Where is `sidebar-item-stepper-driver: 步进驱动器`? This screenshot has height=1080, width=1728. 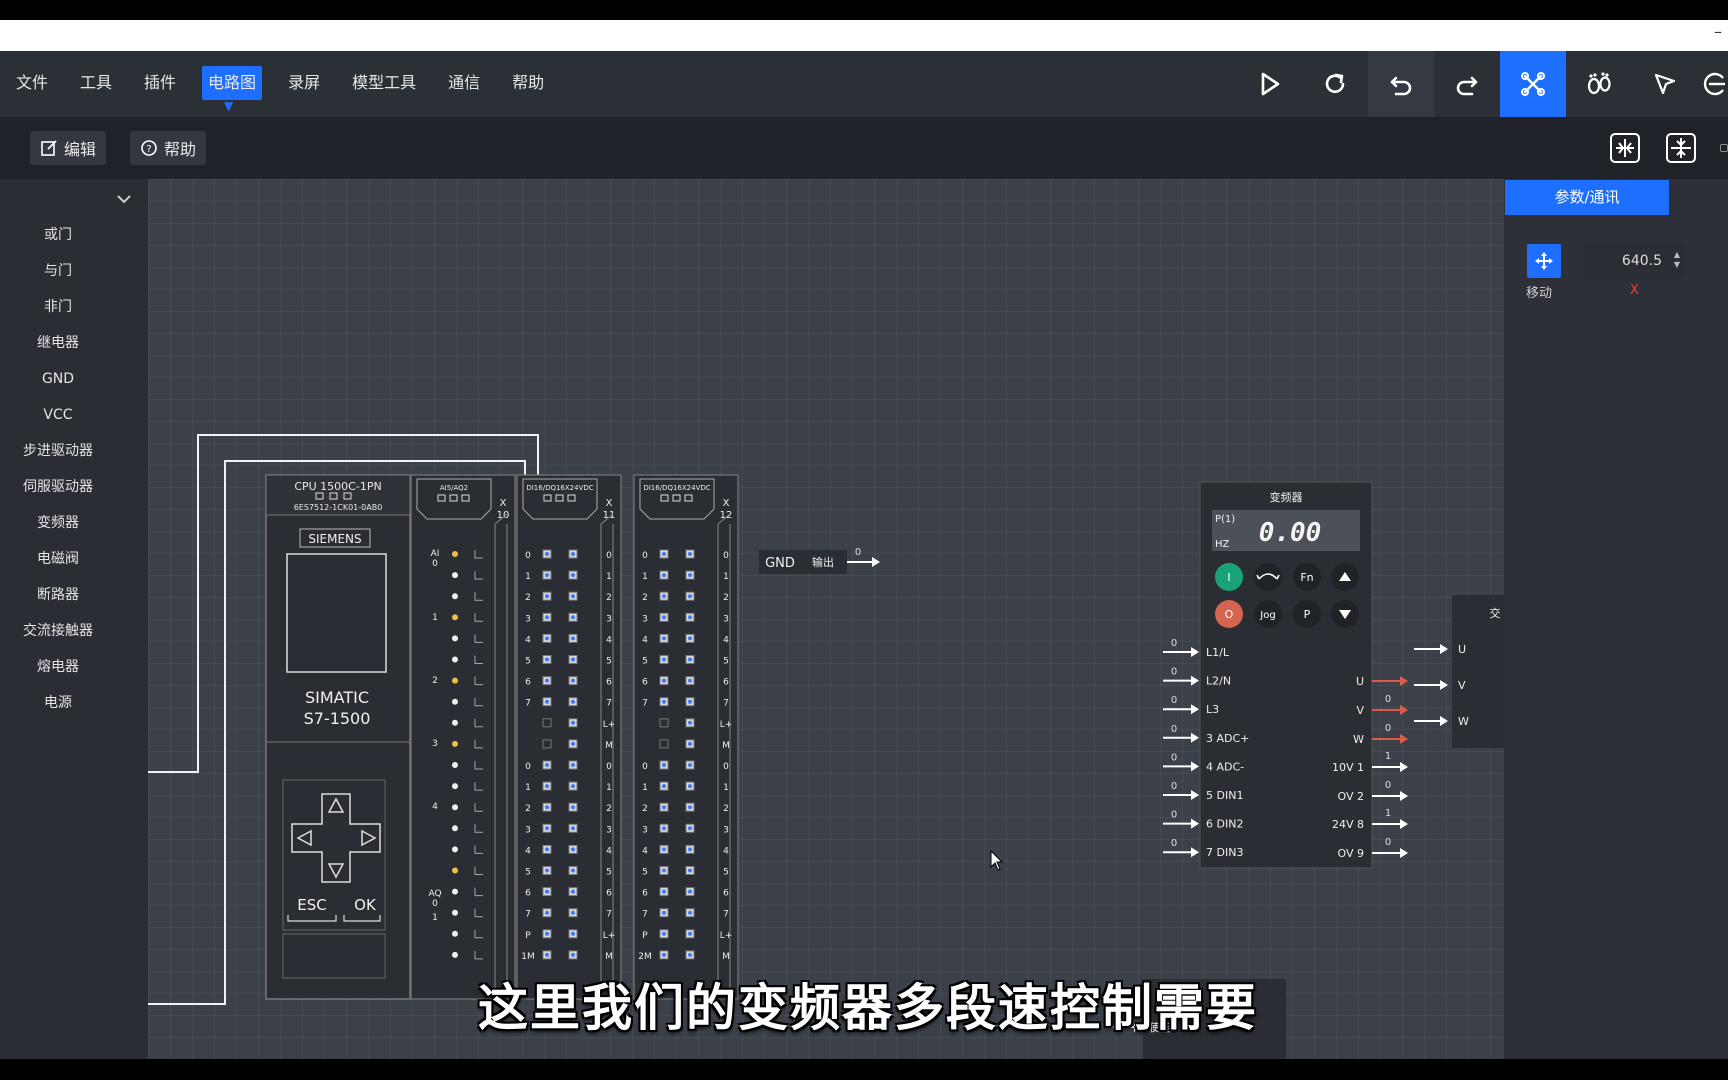 sidebar-item-stepper-driver: 步进驱动器 is located at coordinates (58, 451).